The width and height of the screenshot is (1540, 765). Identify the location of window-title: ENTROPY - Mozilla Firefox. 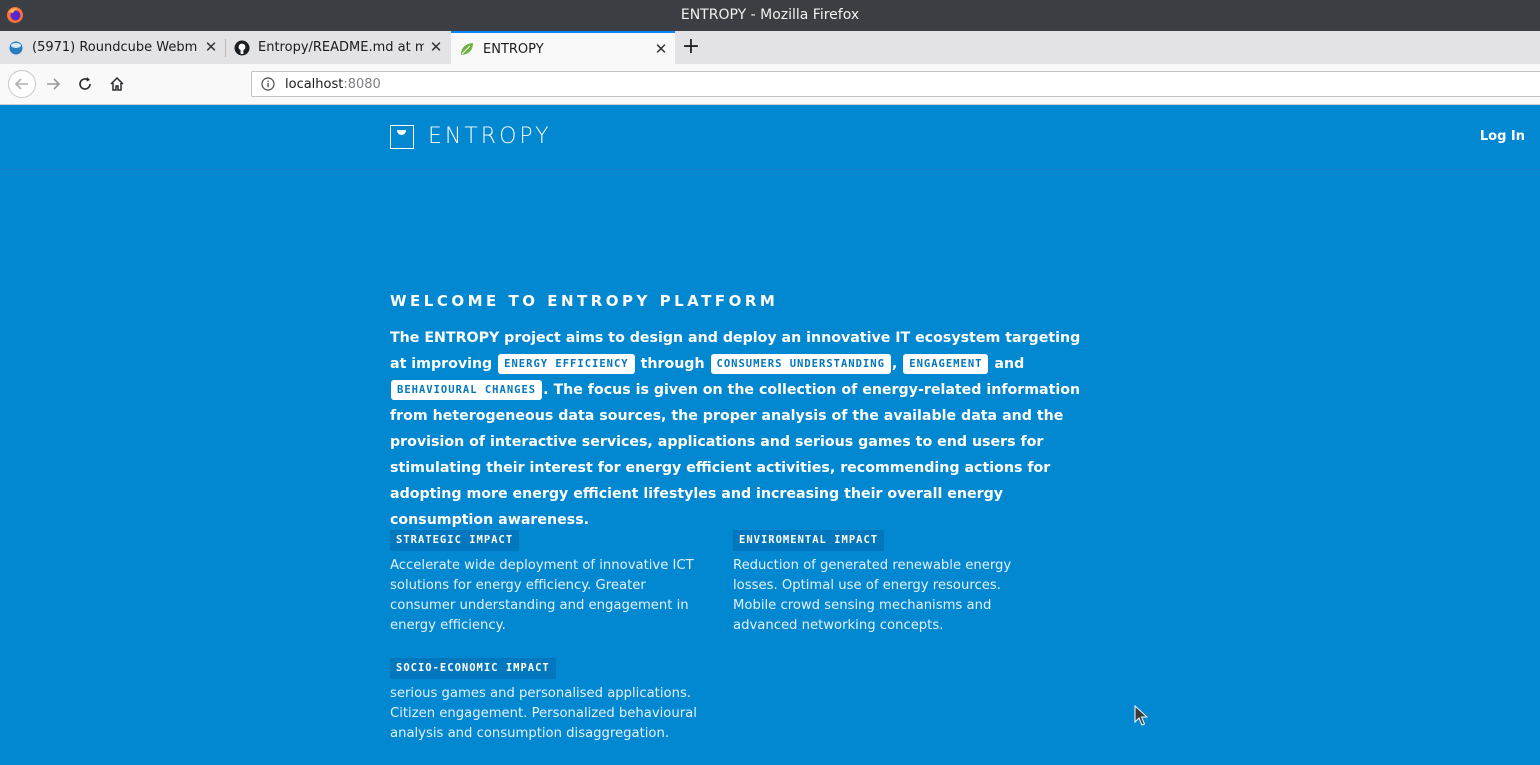
(770, 15).